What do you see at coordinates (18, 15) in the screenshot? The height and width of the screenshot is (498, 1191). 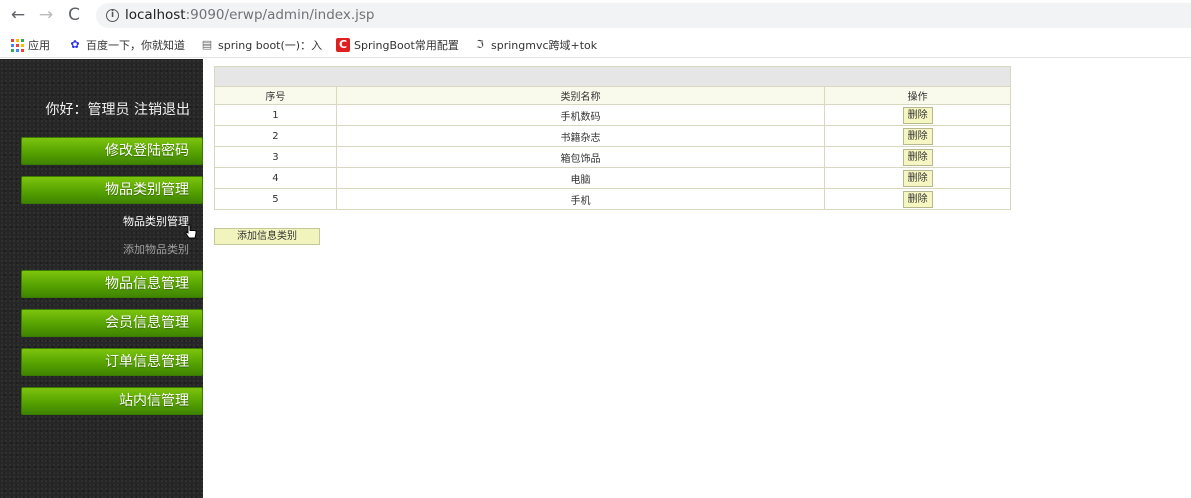 I see `back-icon: ←` at bounding box center [18, 15].